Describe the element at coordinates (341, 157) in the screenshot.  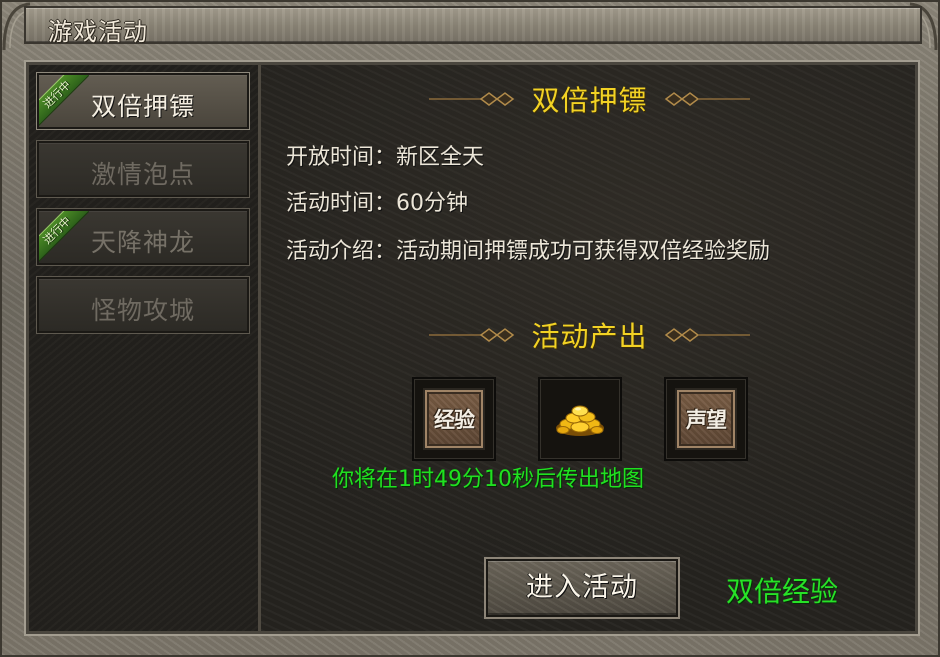
I see `info-label: 开放时间：` at that location.